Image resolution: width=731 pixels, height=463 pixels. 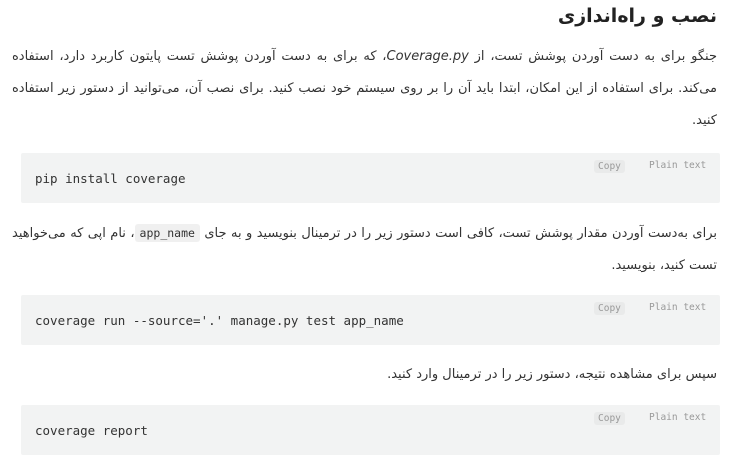 I want to click on code-text: pip install coverage, so click(x=110, y=178).